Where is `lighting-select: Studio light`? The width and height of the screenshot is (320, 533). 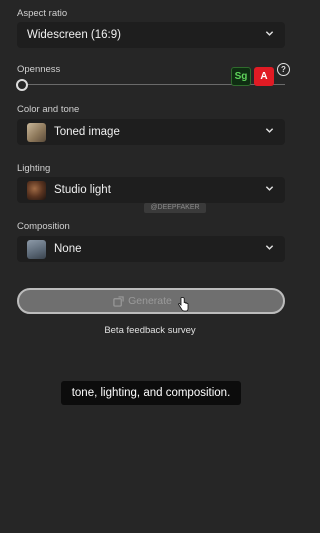
lighting-select: Studio light is located at coordinates (151, 190).